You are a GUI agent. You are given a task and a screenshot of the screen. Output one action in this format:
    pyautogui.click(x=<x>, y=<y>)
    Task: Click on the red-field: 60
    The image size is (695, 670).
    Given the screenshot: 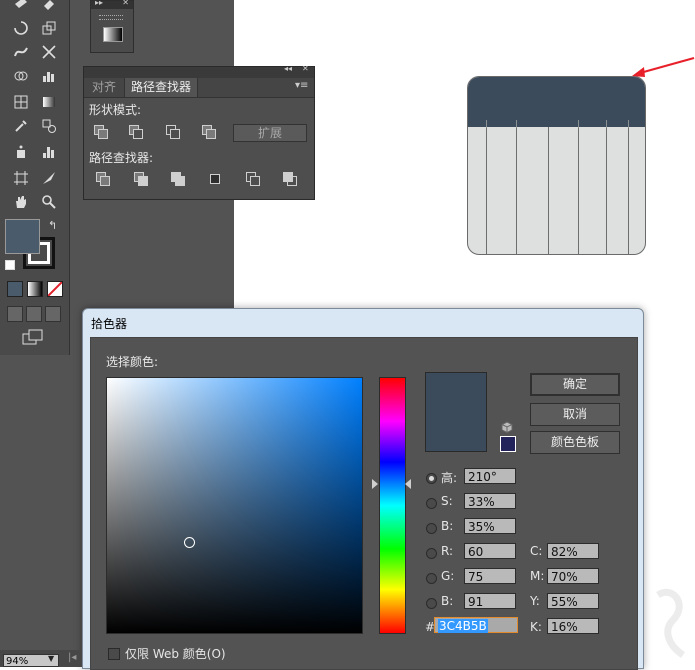 What is the action you would take?
    pyautogui.click(x=490, y=551)
    